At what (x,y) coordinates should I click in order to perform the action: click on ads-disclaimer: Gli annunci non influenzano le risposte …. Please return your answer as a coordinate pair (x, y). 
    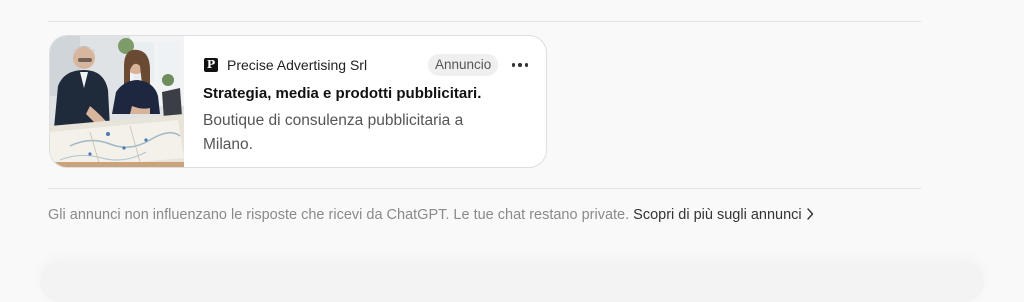
    Looking at the image, I should click on (431, 215).